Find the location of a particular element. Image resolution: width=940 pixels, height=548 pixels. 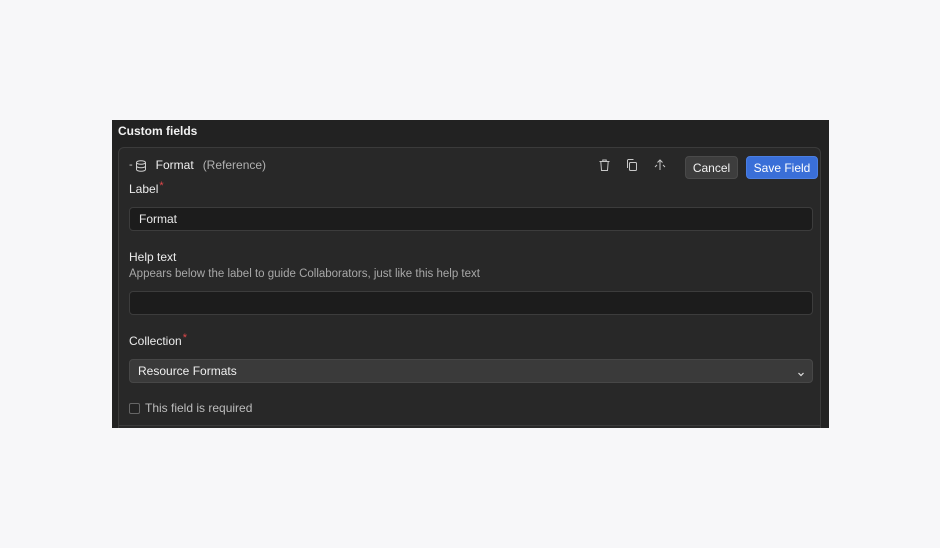

required-checkbox-row: This field is required is located at coordinates (190, 408).